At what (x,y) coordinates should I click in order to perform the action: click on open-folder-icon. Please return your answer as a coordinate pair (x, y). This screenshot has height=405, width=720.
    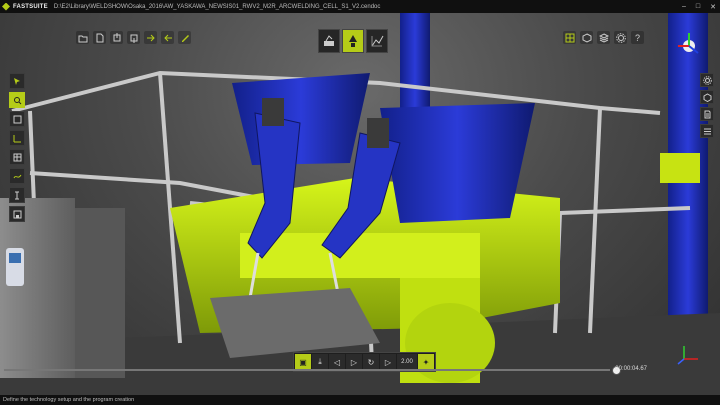
    Looking at the image, I should click on (82, 37).